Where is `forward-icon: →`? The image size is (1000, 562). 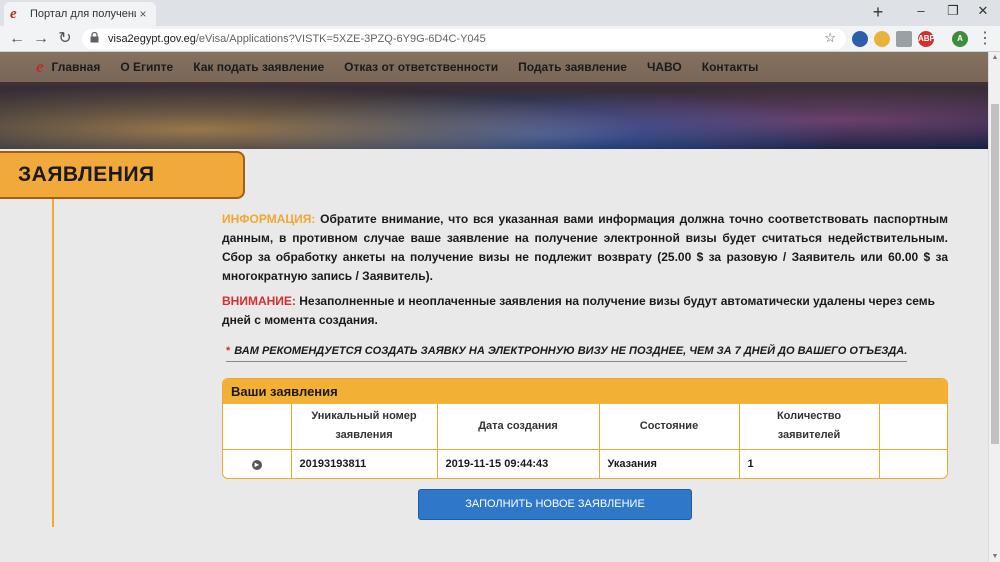 forward-icon: → is located at coordinates (41, 39).